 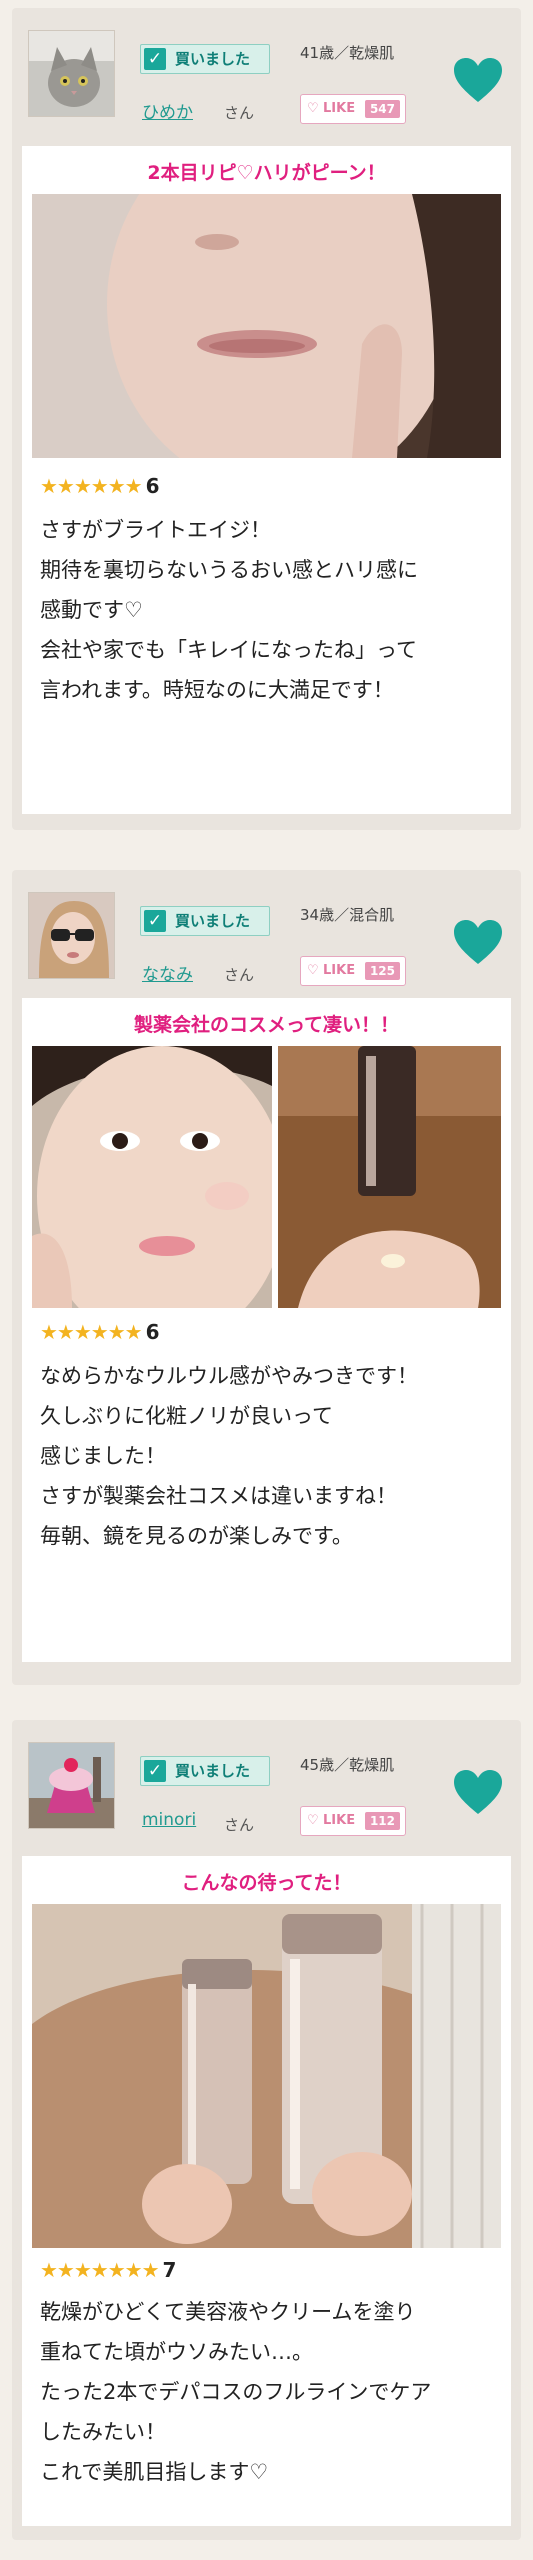 What do you see at coordinates (100, 2270) in the screenshot?
I see `stars: ★★★★★★★` at bounding box center [100, 2270].